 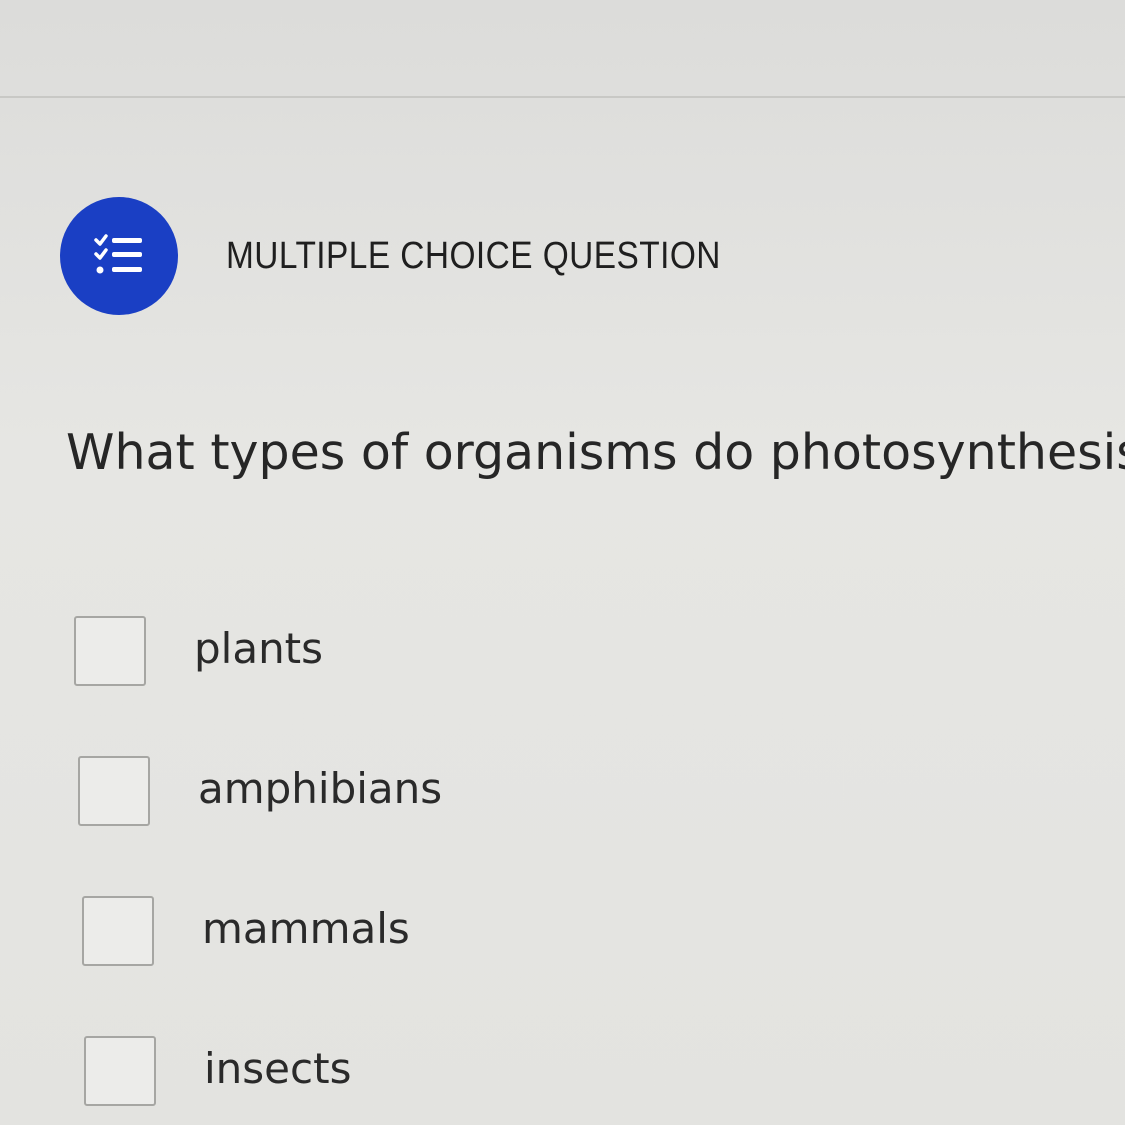 What do you see at coordinates (562, 97) in the screenshot?
I see `top-divider` at bounding box center [562, 97].